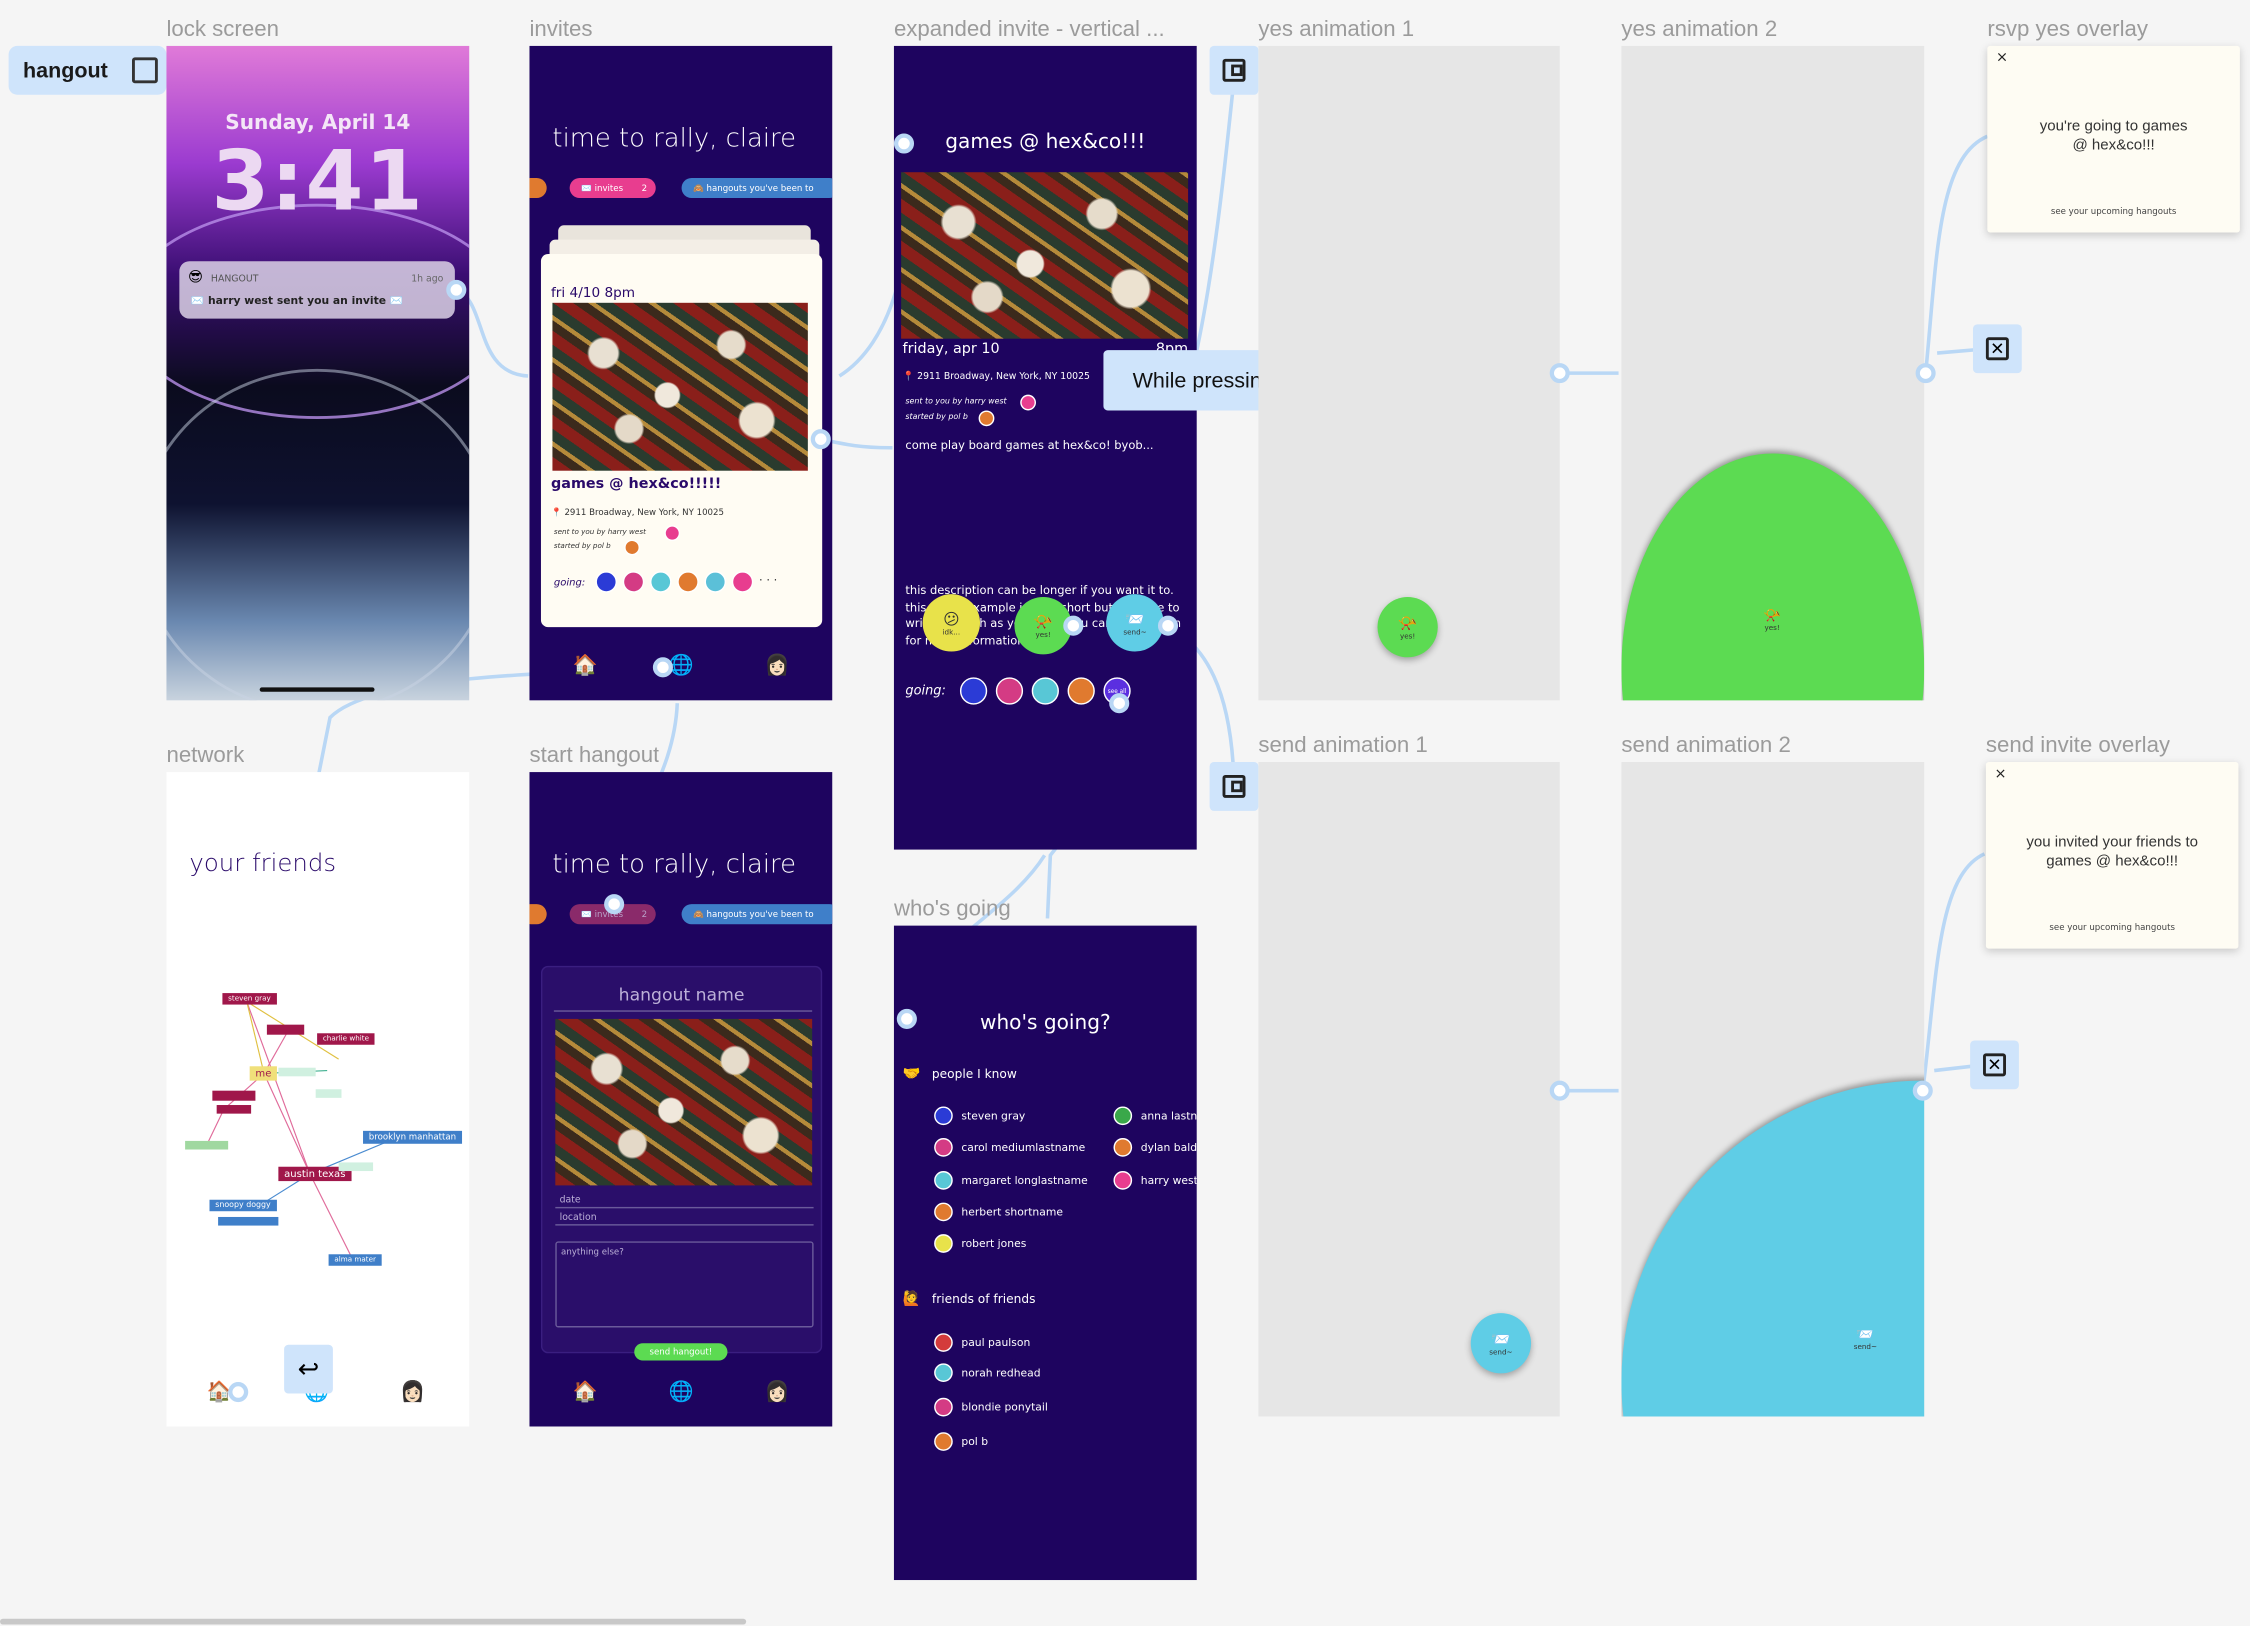 This screenshot has width=2250, height=1626. Describe the element at coordinates (684, 1284) in the screenshot. I see `notes-field: anything else?` at that location.